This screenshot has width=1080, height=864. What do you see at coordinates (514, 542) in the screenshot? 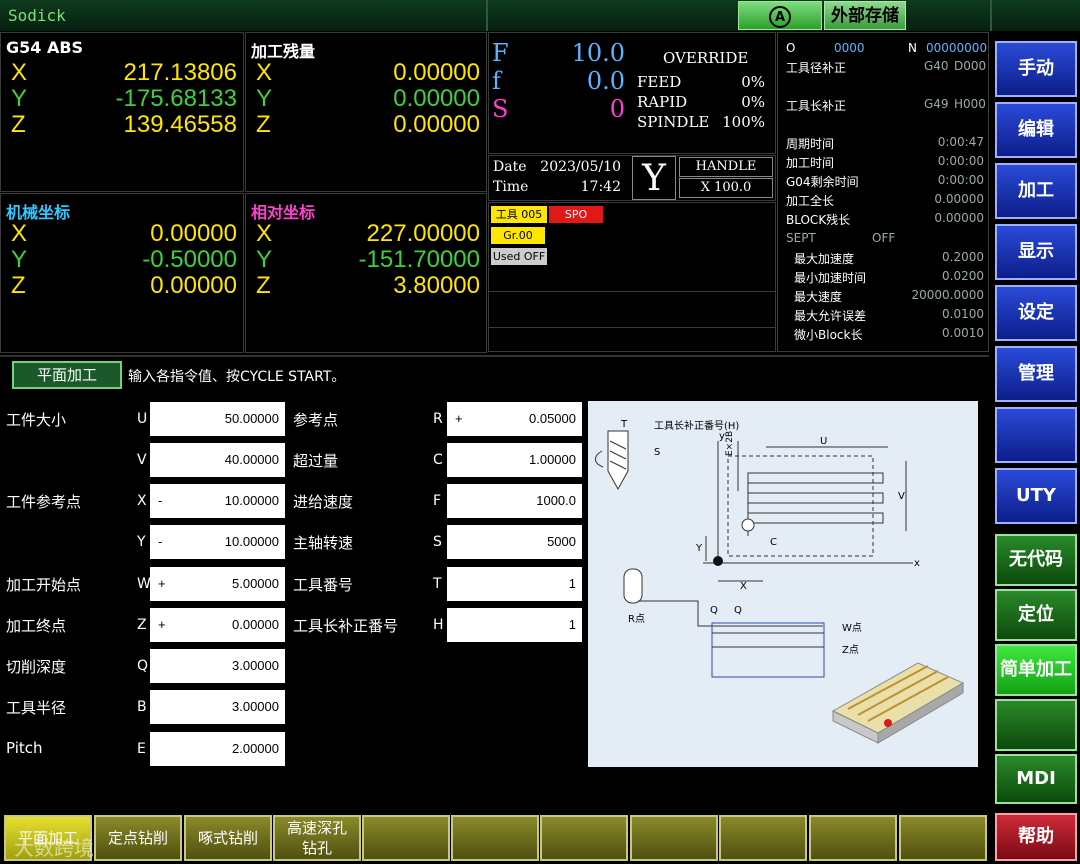
I see `s-input: 5000` at bounding box center [514, 542].